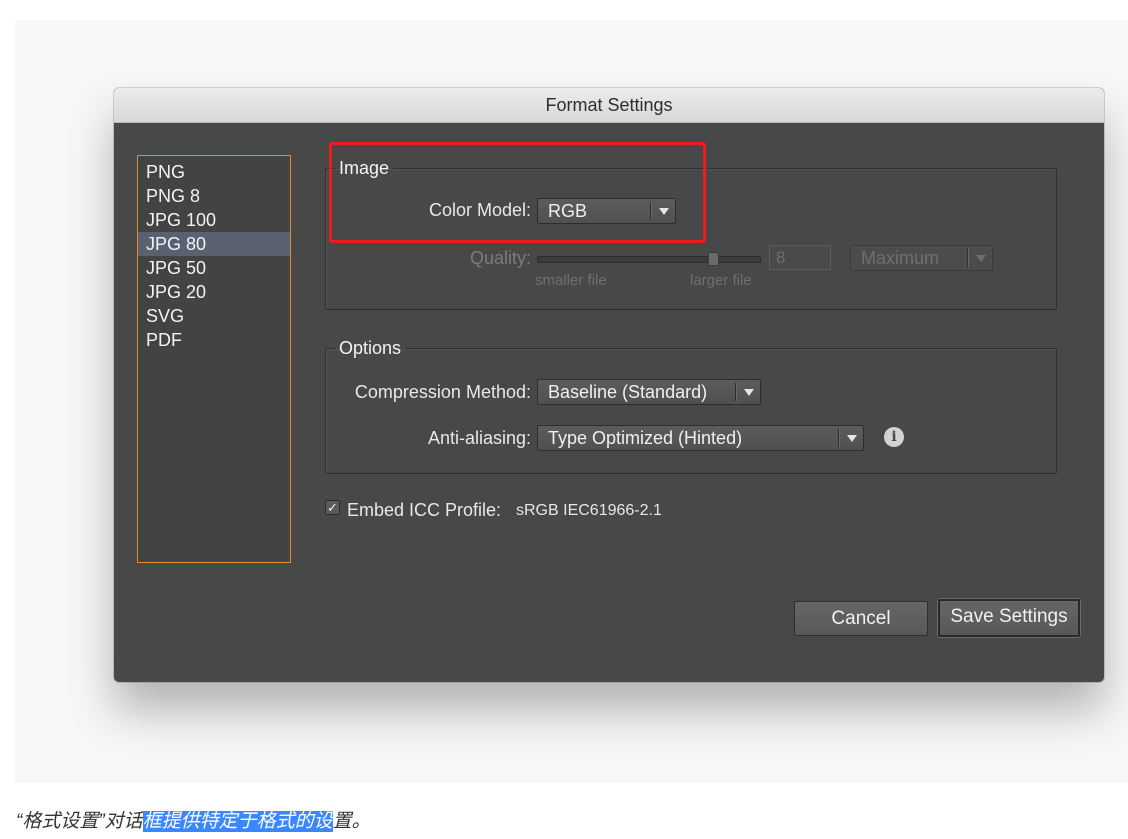 The width and height of the screenshot is (1128, 839). I want to click on preset-item-jpg100: JPG 100, so click(214, 220).